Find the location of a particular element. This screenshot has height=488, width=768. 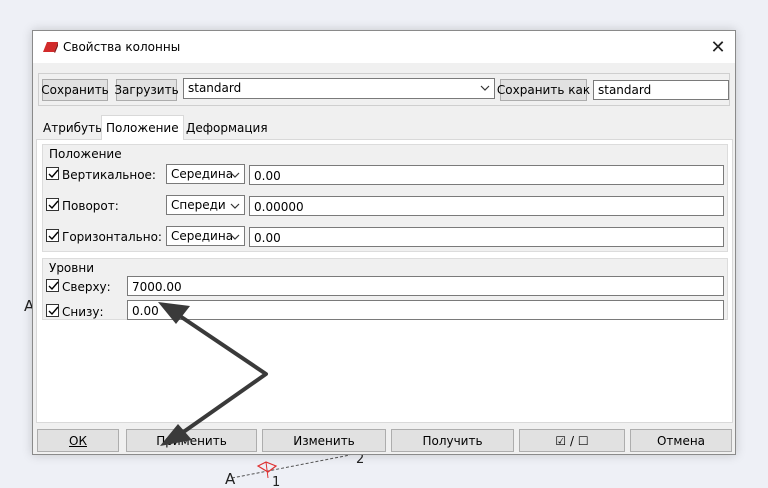

rotation-checkbox is located at coordinates (52, 204).